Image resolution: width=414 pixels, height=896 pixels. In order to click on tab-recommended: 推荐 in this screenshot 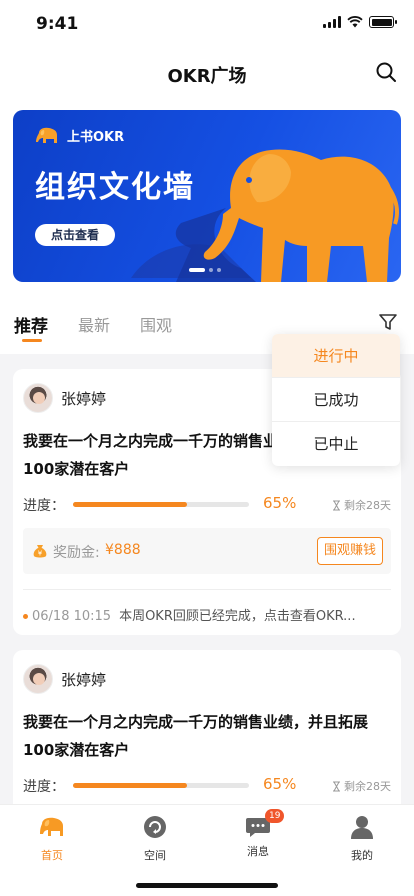, I will do `click(31, 324)`.